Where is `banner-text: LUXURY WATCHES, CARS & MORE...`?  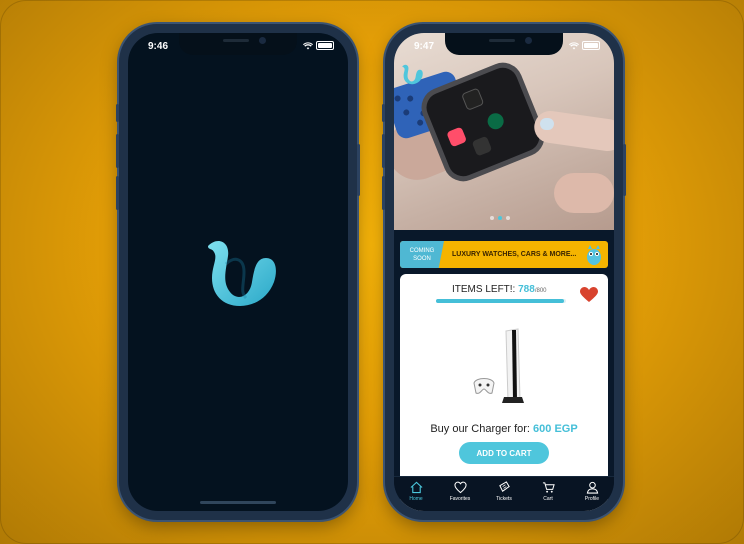 banner-text: LUXURY WATCHES, CARS & MORE... is located at coordinates (514, 254).